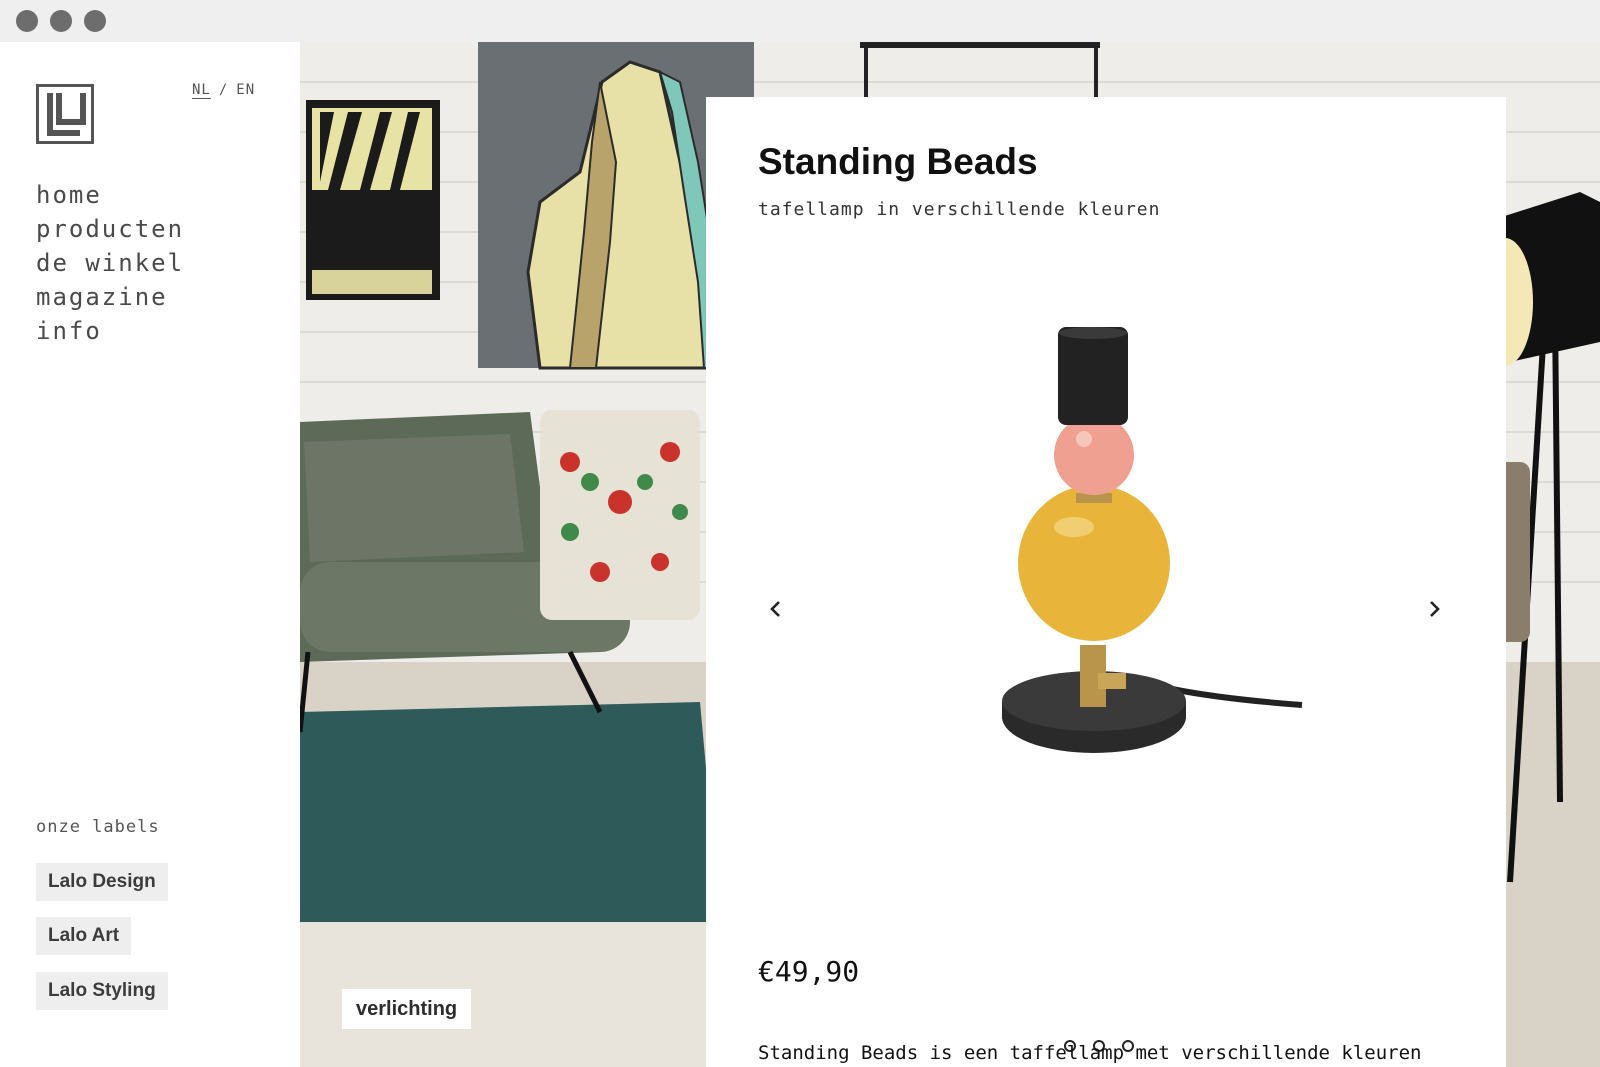 The width and height of the screenshot is (1600, 1067). What do you see at coordinates (95, 21) in the screenshot?
I see `window-maximize-button` at bounding box center [95, 21].